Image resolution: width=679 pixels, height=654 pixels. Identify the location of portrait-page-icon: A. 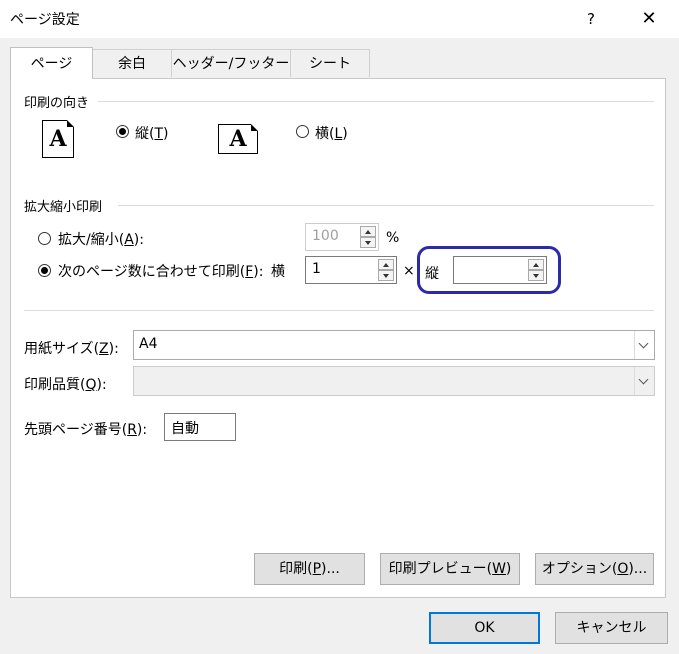
(58, 139).